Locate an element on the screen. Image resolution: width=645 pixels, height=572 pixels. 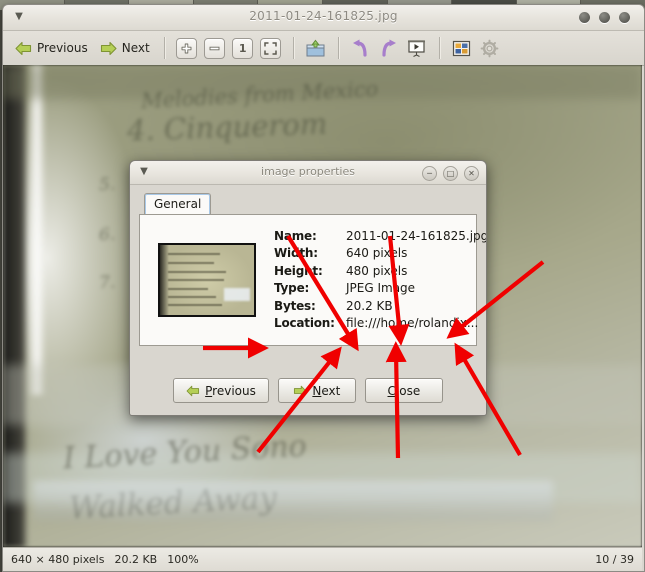
accel-key: C is located at coordinates (391, 390).